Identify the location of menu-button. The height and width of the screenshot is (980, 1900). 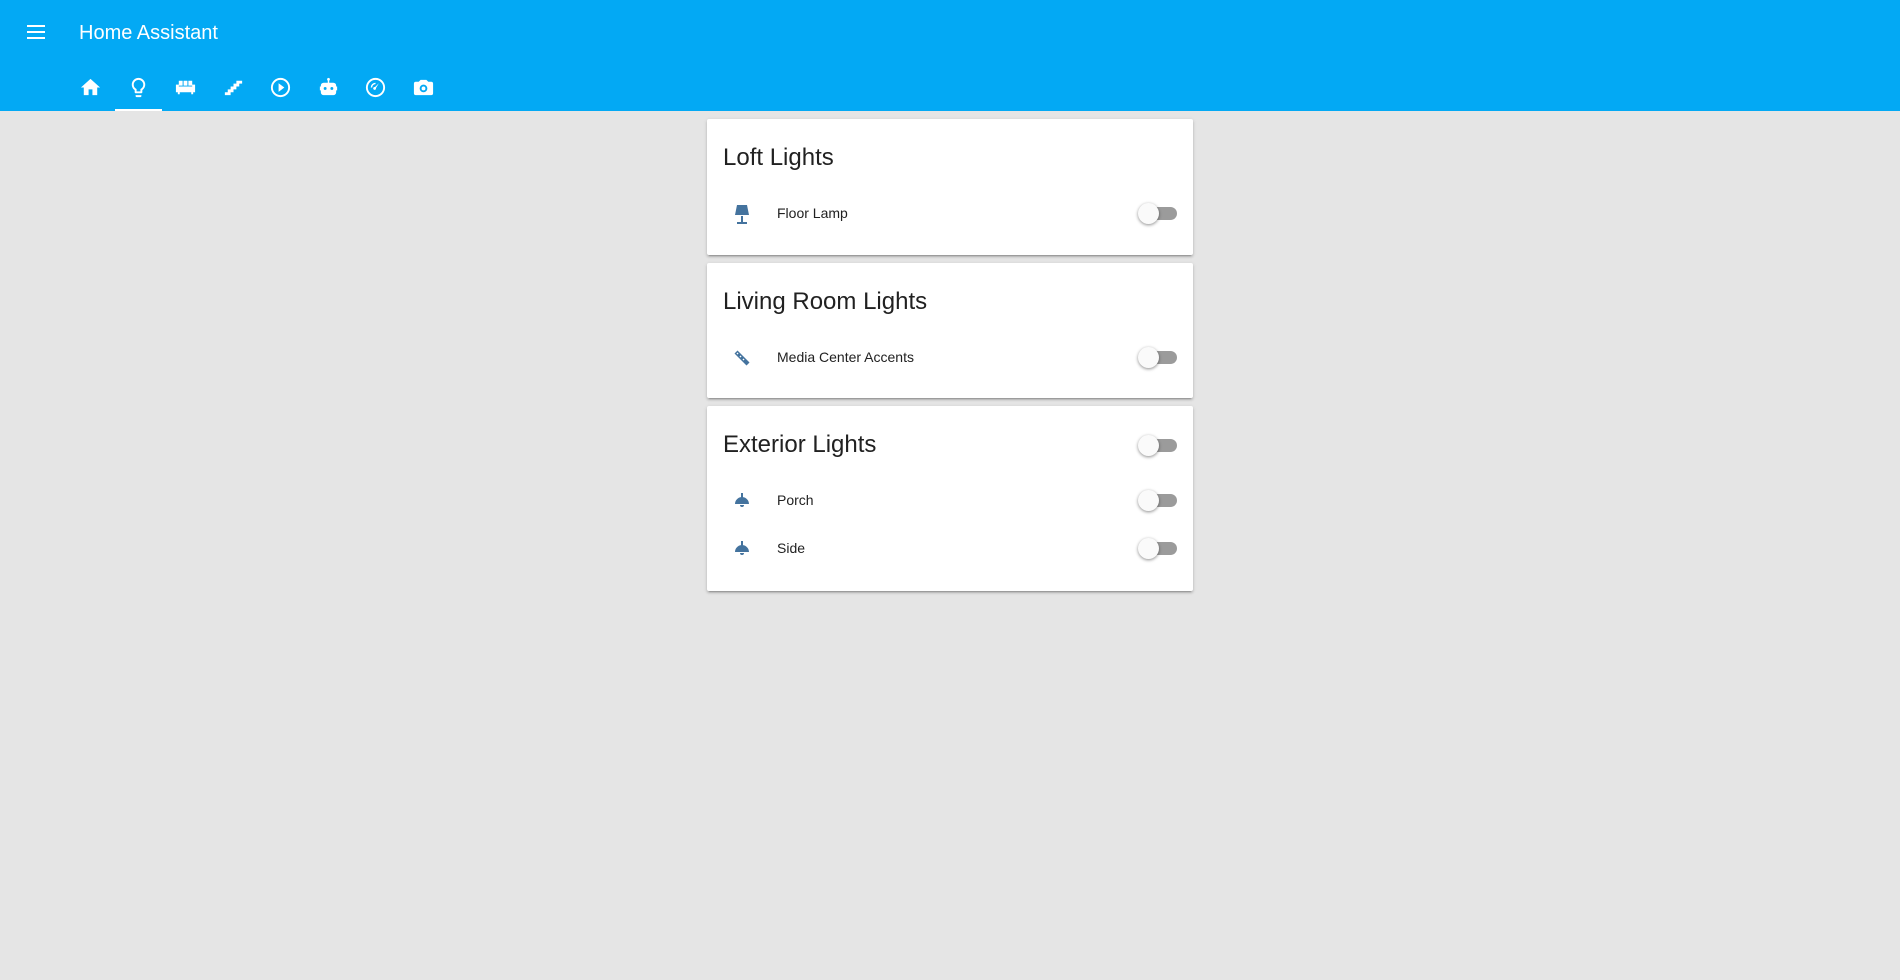
(36, 32).